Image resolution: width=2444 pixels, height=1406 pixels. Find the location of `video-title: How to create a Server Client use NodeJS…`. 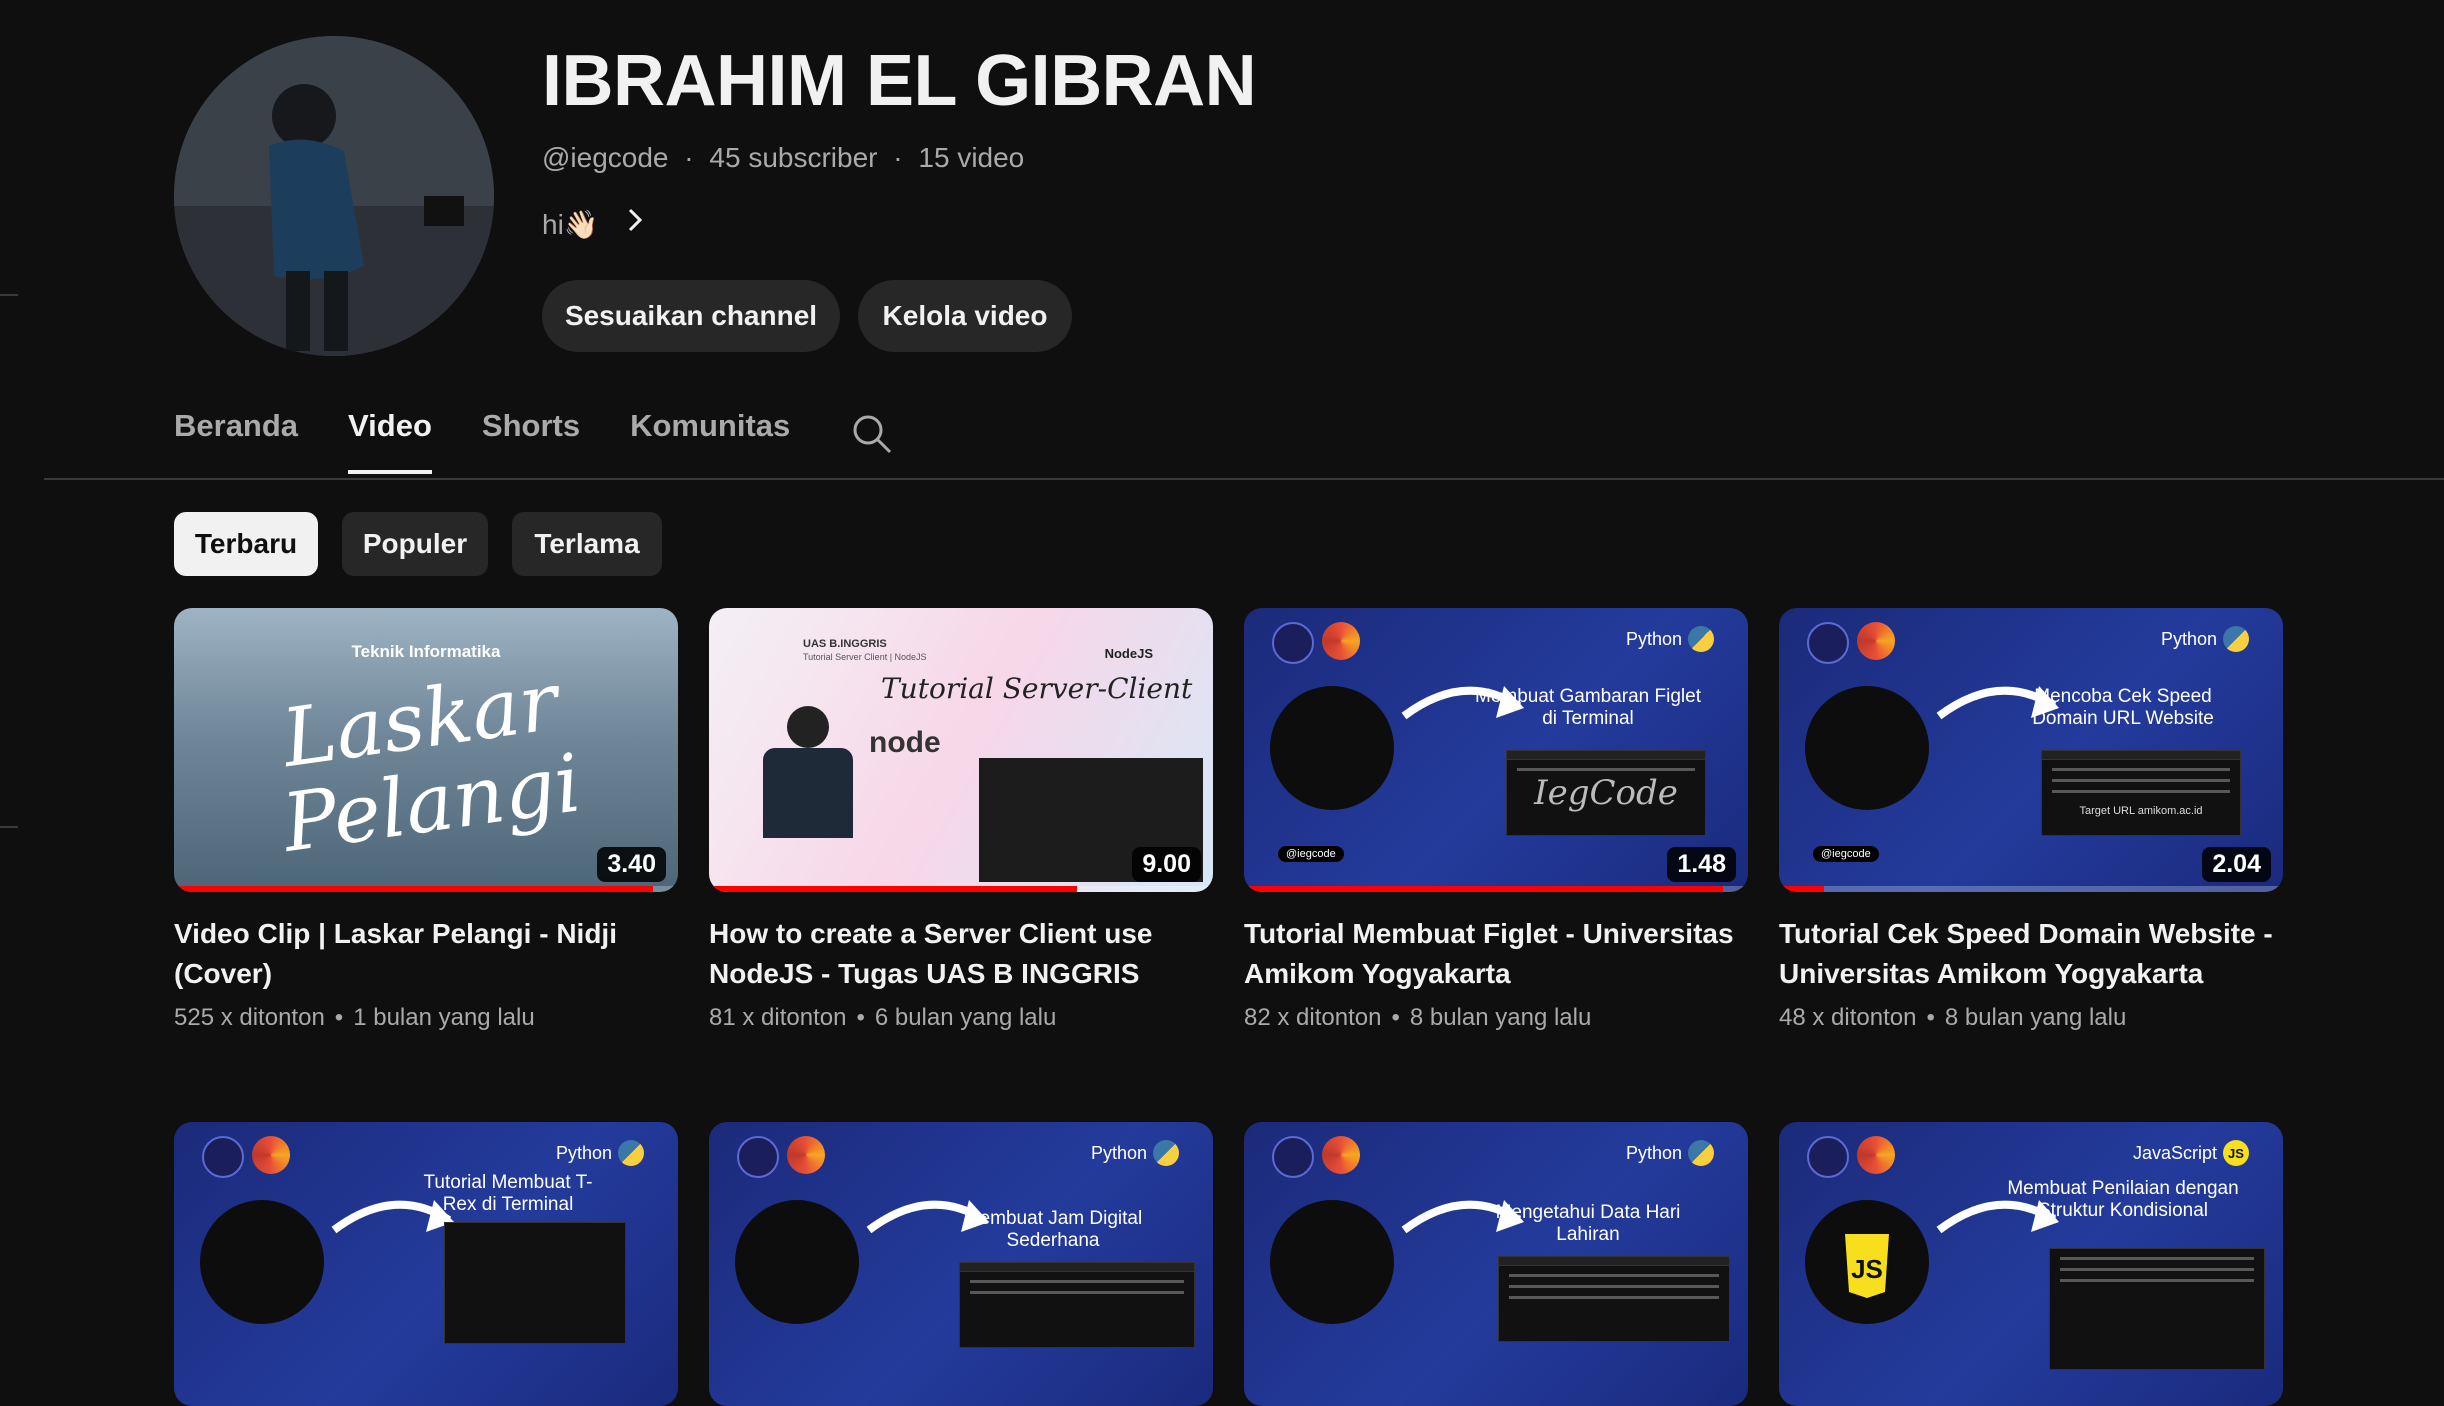

video-title: How to create a Server Client use NodeJS… is located at coordinates (961, 954).